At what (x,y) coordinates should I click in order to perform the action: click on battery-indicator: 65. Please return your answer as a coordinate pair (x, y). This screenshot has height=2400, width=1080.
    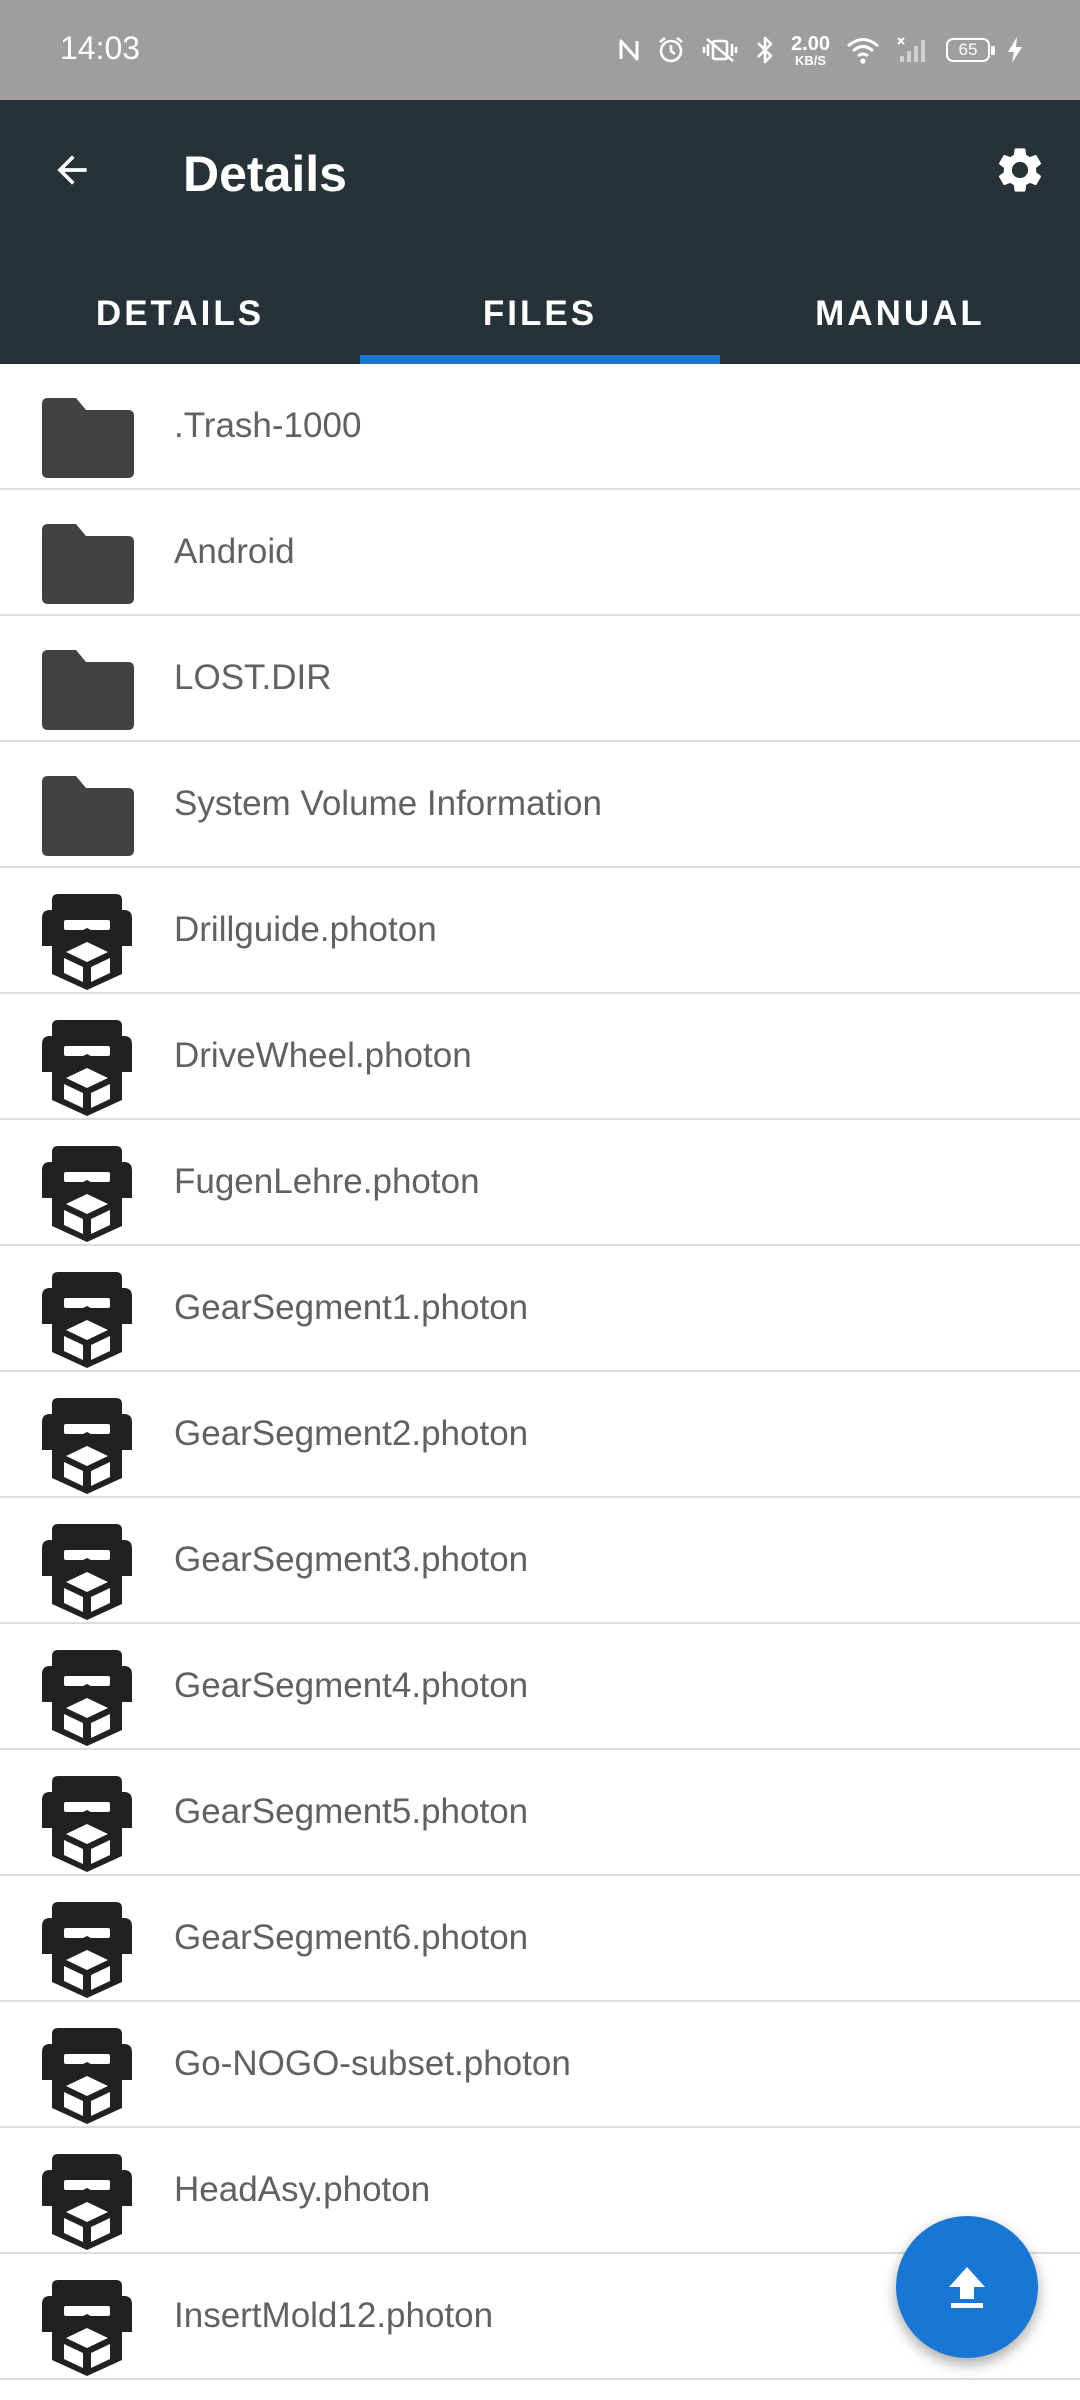
    Looking at the image, I should click on (970, 50).